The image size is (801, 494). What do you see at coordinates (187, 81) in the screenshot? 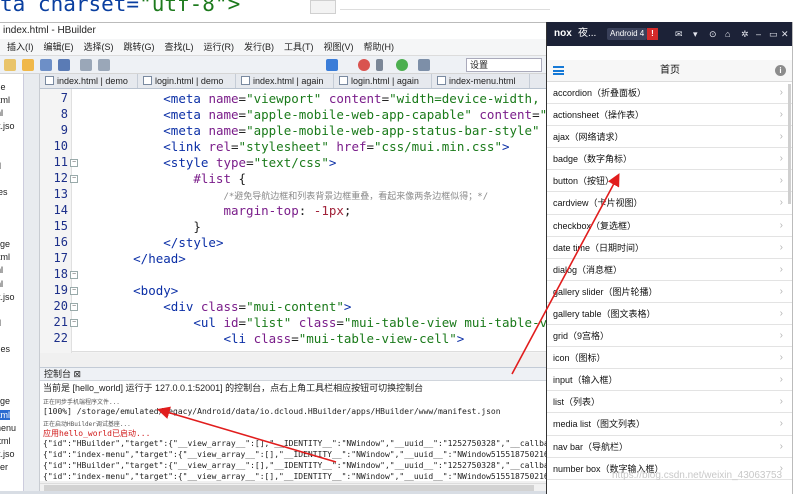
I see `editor-tab: login.html | demo` at bounding box center [187, 81].